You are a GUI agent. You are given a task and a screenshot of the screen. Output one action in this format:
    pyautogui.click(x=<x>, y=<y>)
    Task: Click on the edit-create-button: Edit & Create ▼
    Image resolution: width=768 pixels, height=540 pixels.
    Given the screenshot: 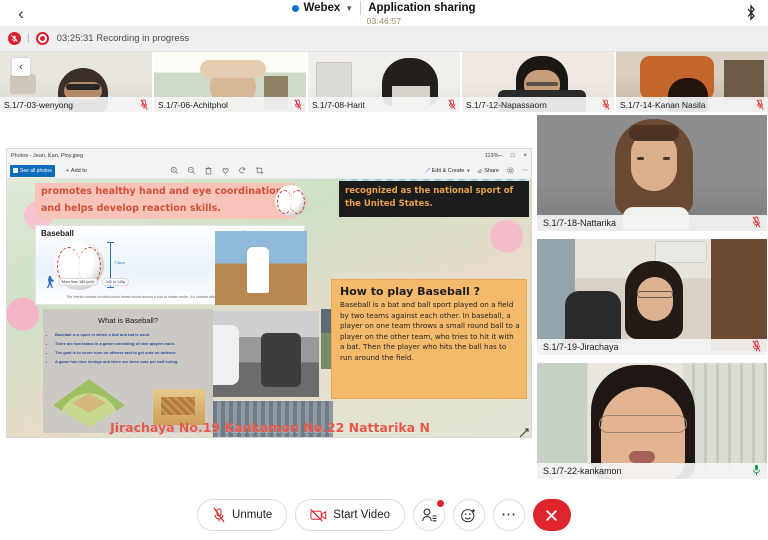 What is the action you would take?
    pyautogui.click(x=447, y=170)
    